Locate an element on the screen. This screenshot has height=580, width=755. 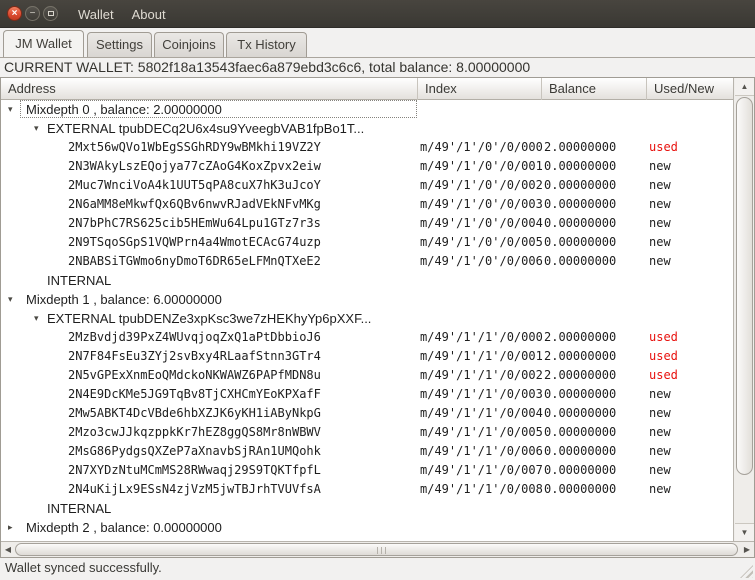
address-cell: 2N7XYDzNtuMCmMS28RWwaqj29S9TQKTfpfL is located at coordinates (194, 470).